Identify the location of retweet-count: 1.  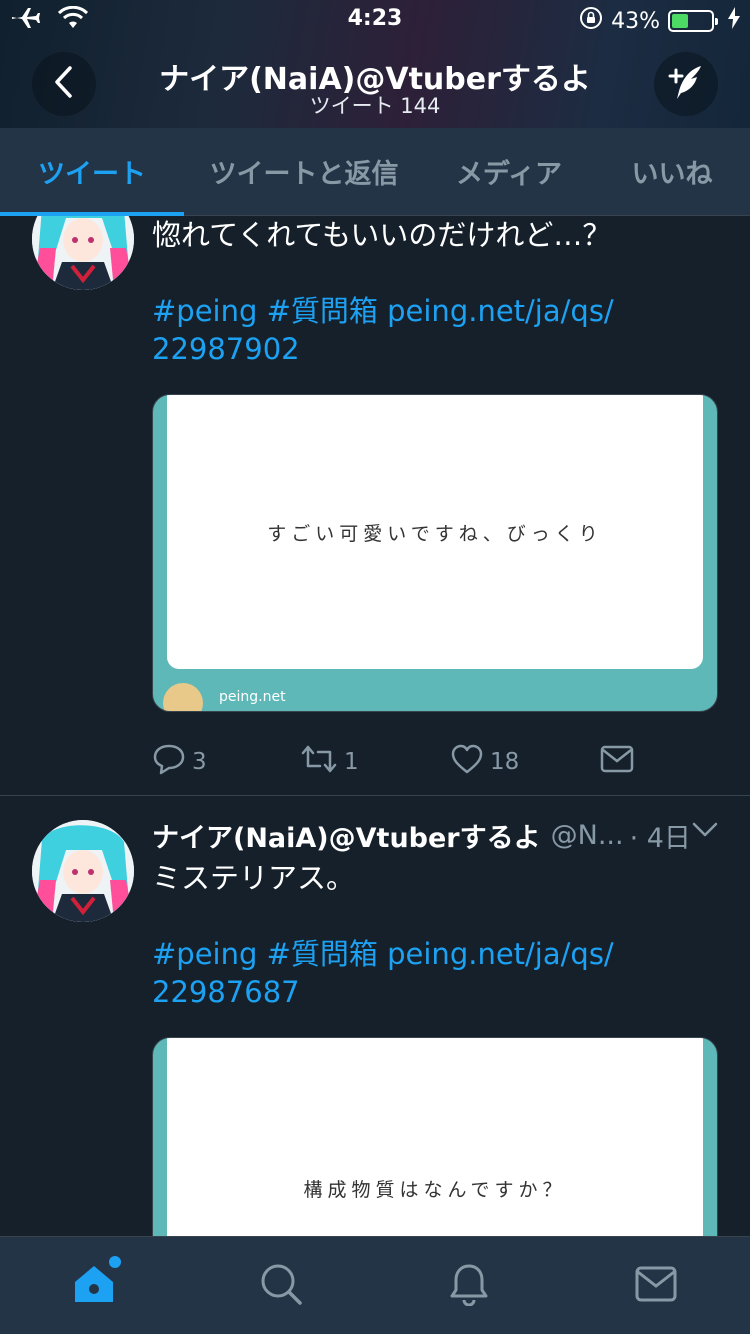
(351, 762).